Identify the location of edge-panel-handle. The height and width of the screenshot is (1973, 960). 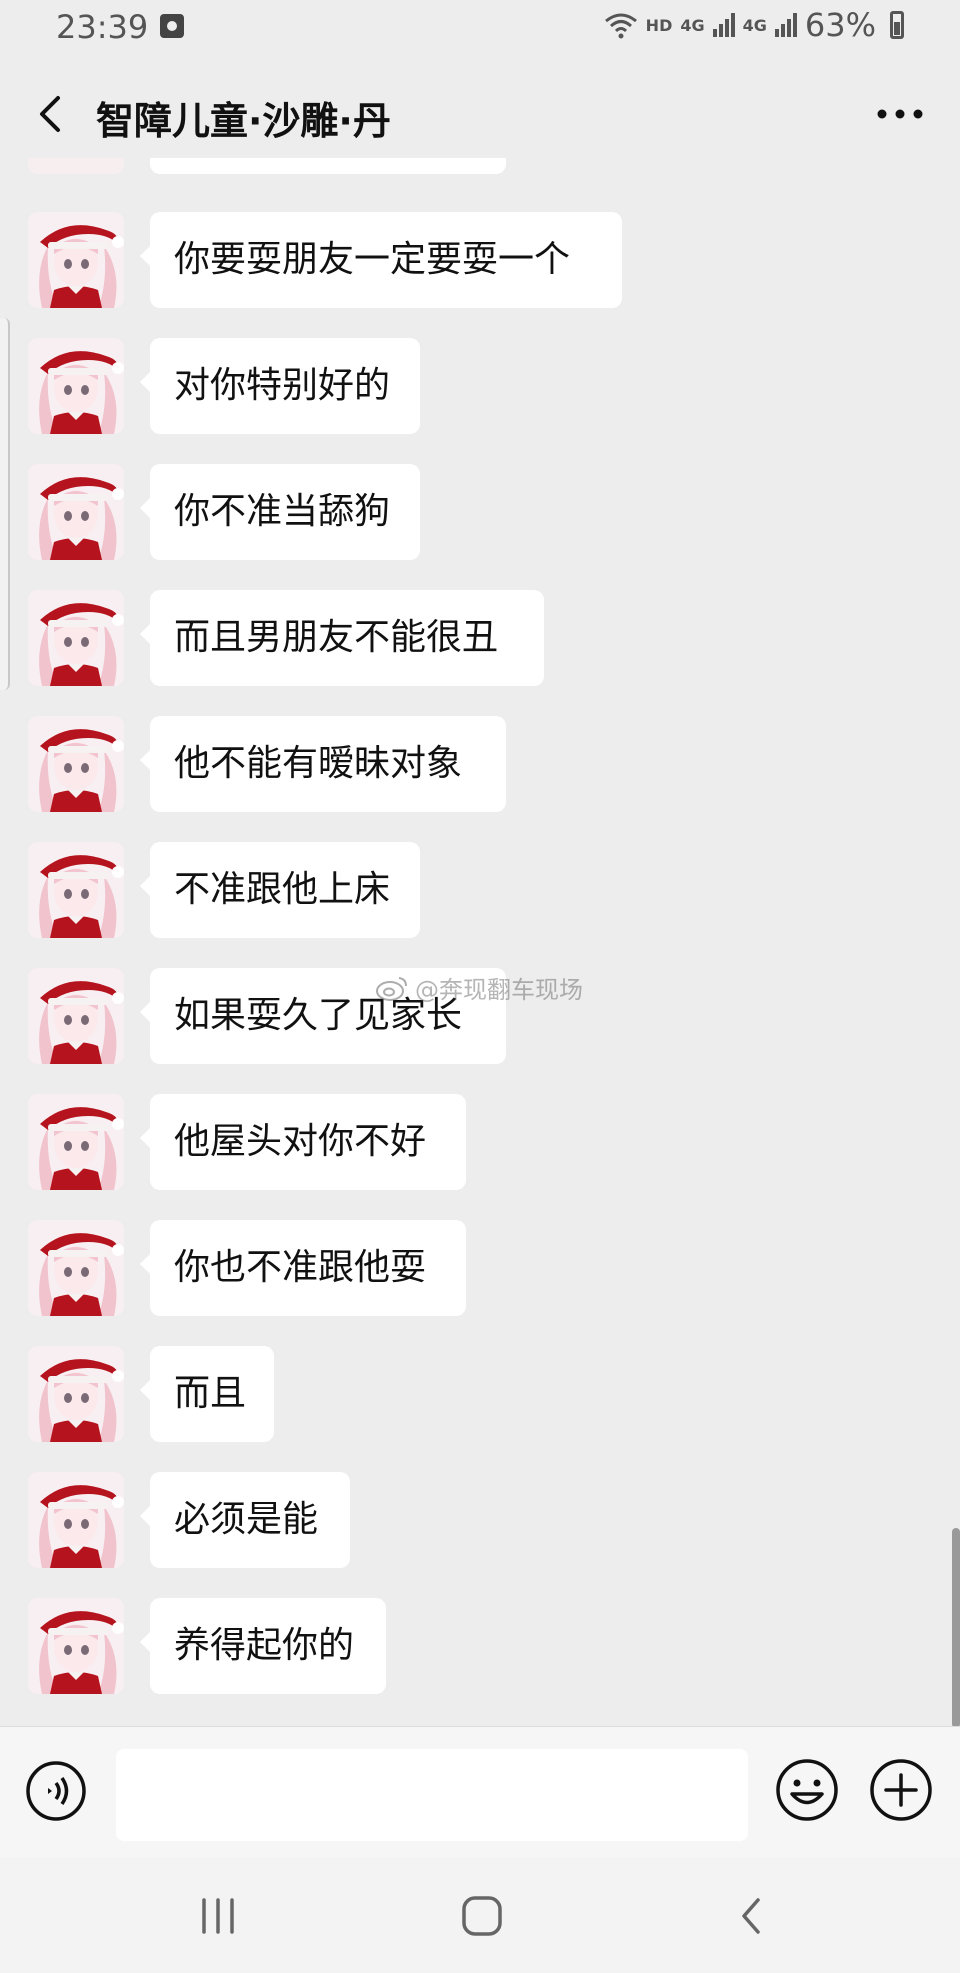
(5, 504).